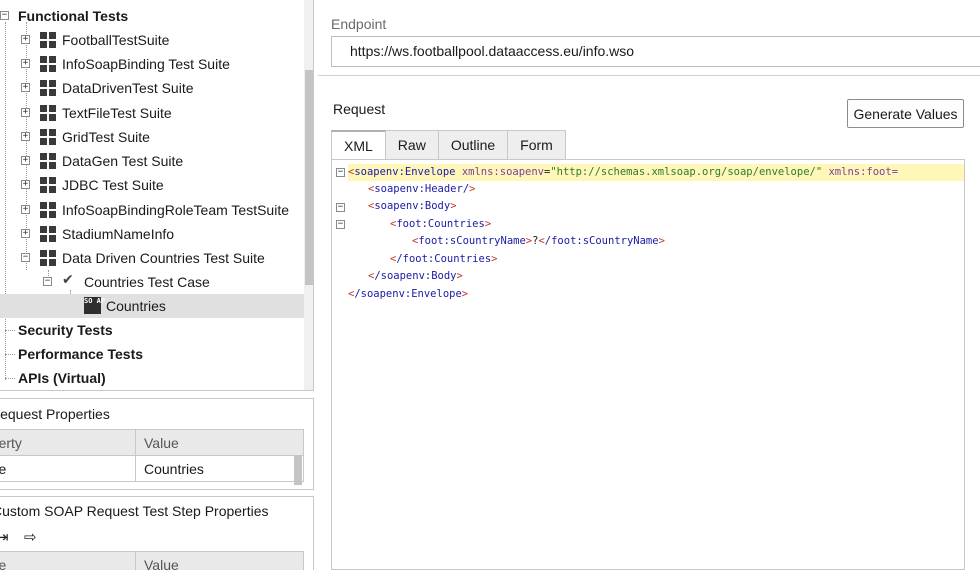  Describe the element at coordinates (358, 145) in the screenshot. I see `tab-xml: XML` at that location.